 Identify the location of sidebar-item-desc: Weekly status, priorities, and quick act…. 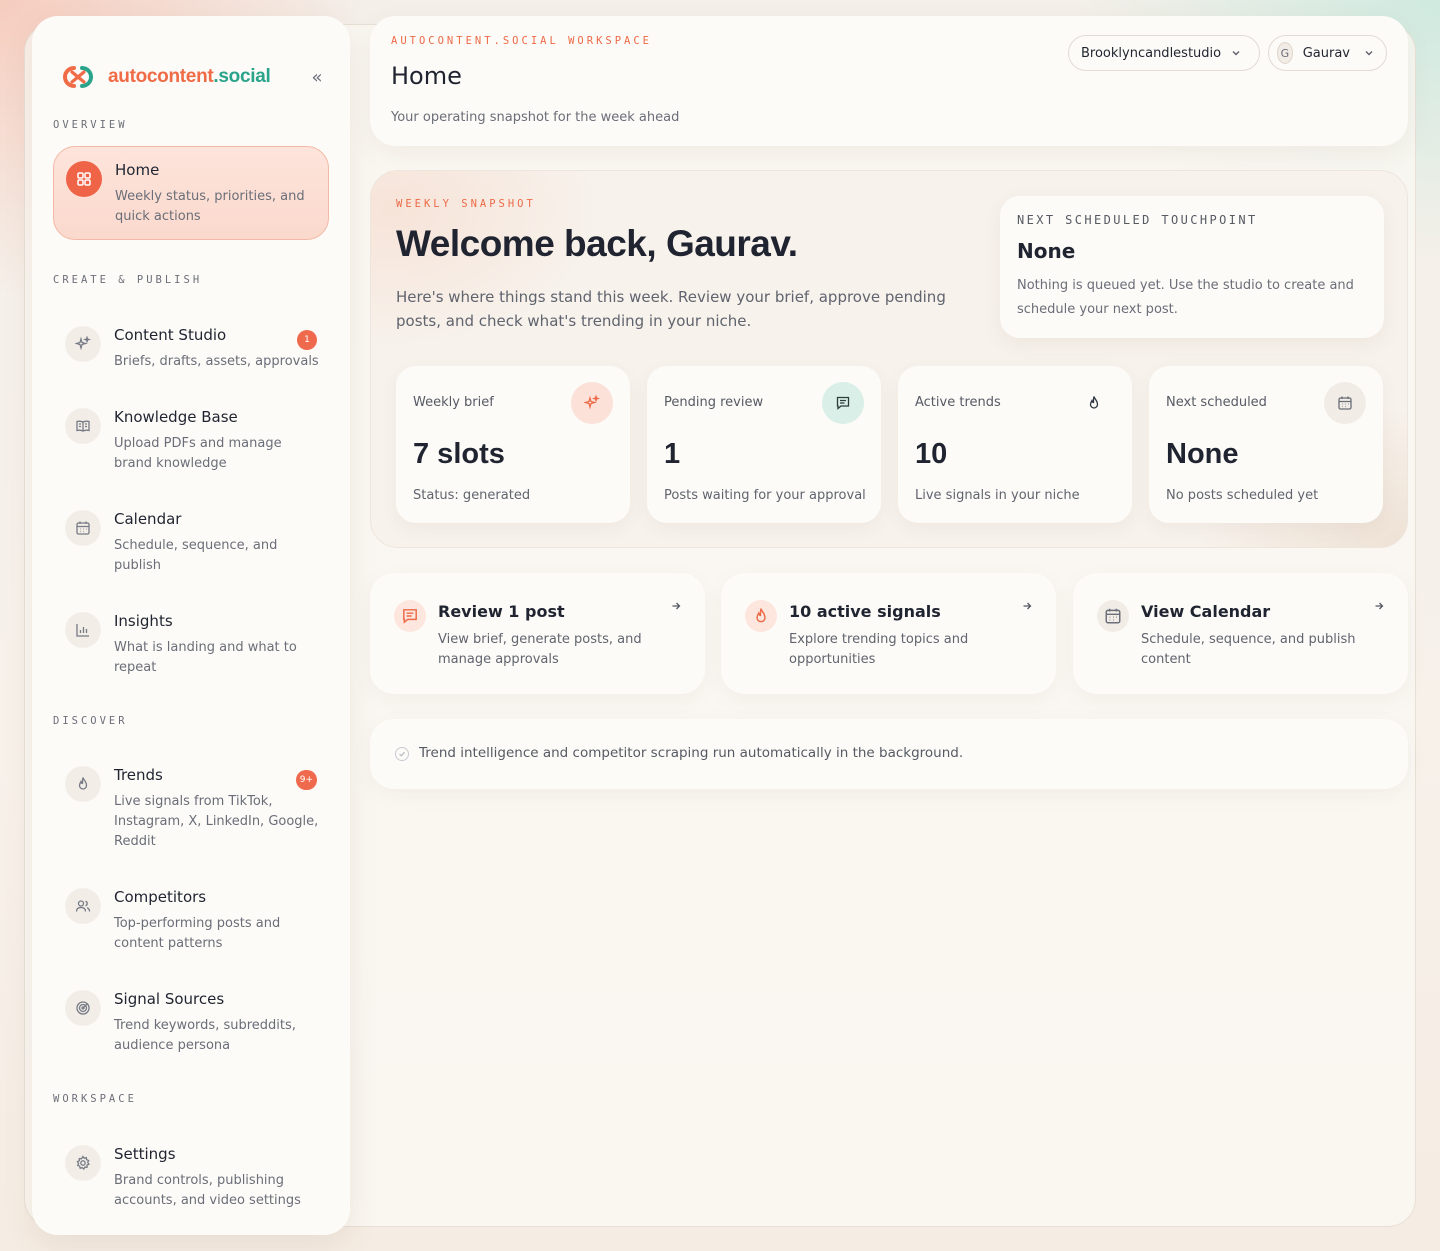
(210, 206).